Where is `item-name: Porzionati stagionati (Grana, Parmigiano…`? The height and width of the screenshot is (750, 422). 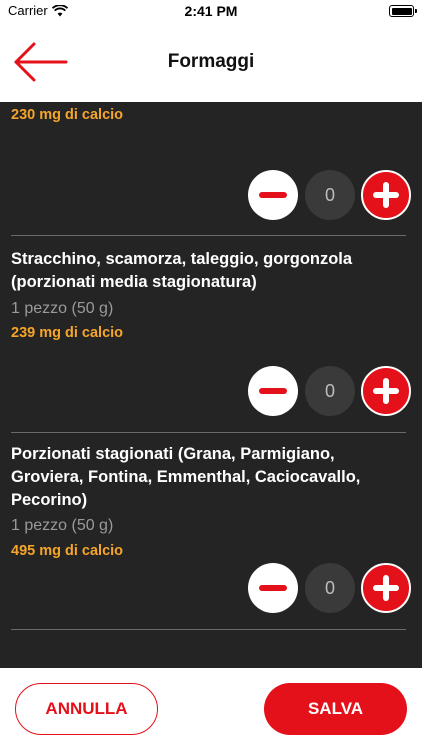 item-name: Porzionati stagionati (Grana, Parmigiano… is located at coordinates (186, 477).